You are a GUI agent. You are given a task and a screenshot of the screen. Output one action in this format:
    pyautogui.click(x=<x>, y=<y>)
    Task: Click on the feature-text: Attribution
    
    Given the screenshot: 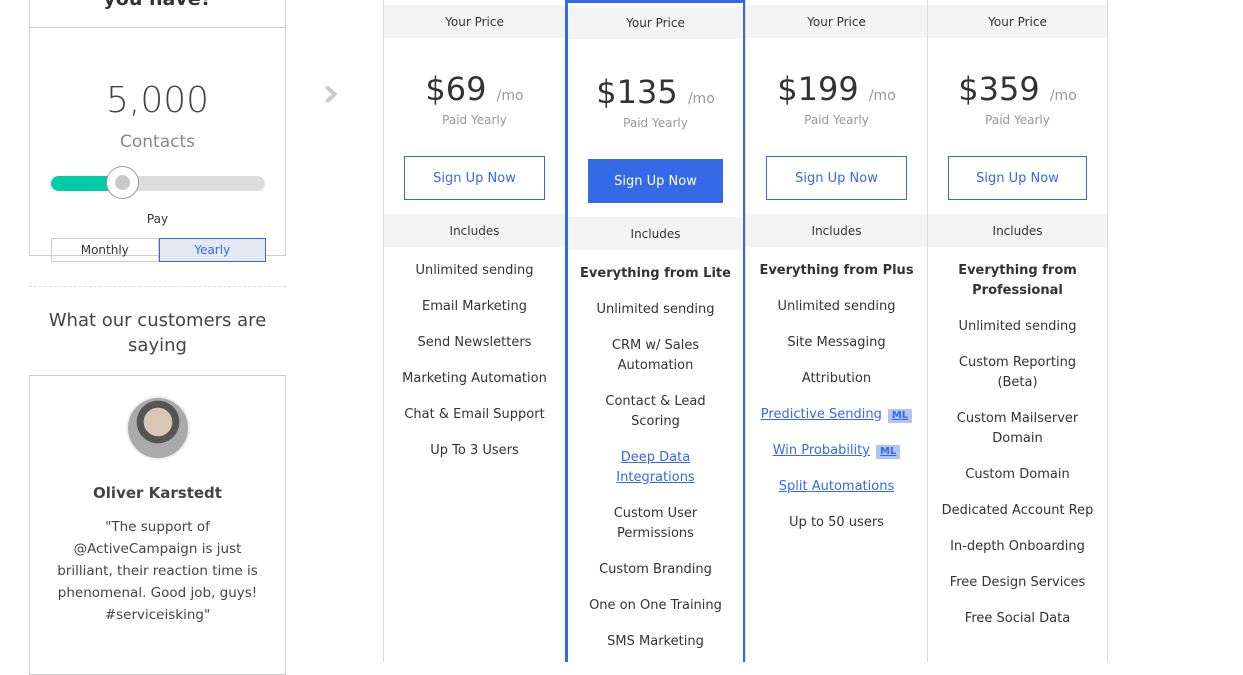 What is the action you would take?
    pyautogui.click(x=836, y=378)
    